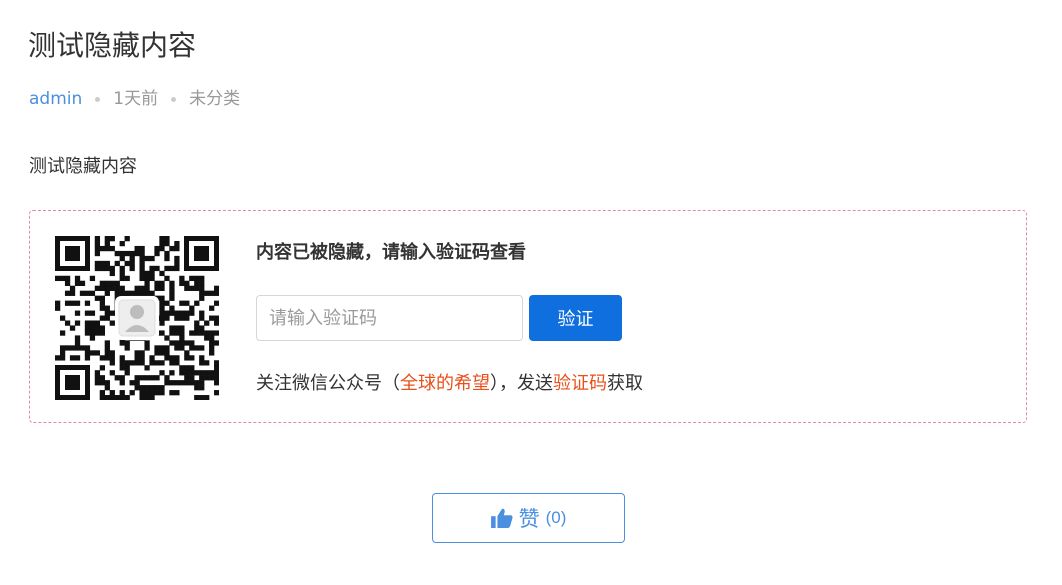 This screenshot has height=585, width=1062. I want to click on avatar, so click(137, 318).